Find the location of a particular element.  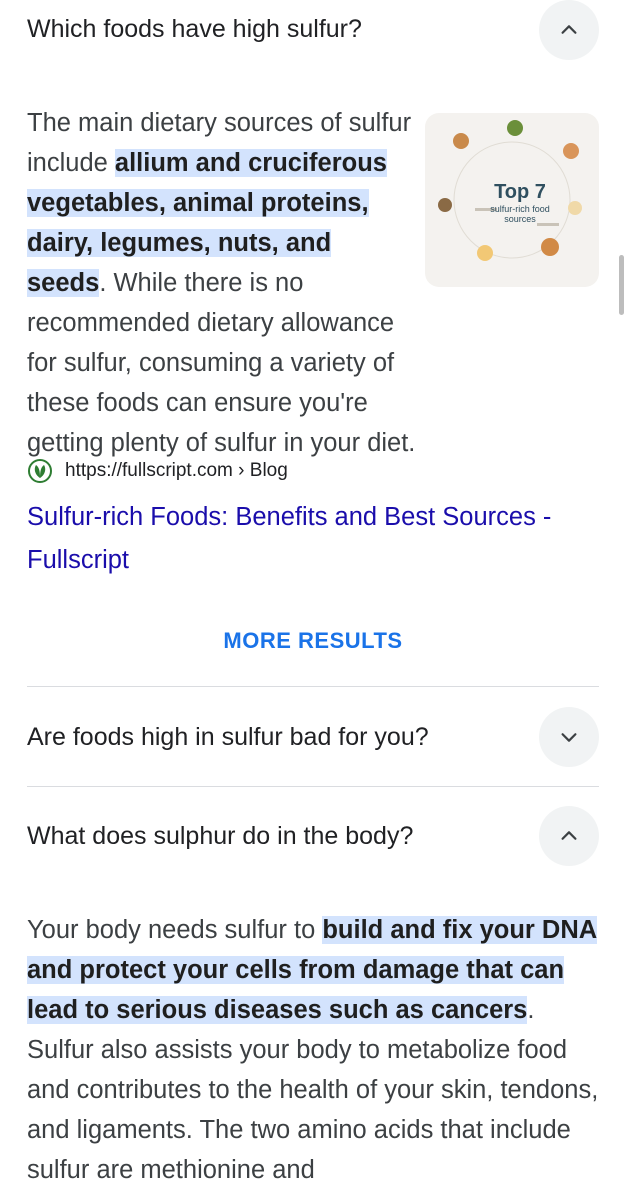

thumbnail-subtitle: sulfur-rich food sources is located at coordinates (520, 214).